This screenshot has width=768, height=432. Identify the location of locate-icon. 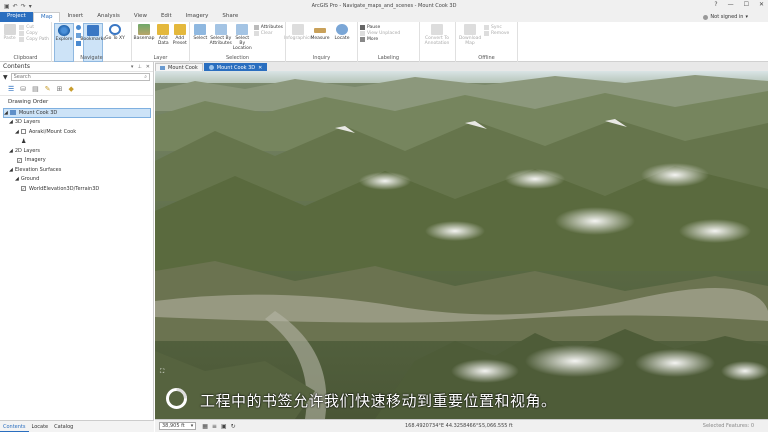
(342, 29).